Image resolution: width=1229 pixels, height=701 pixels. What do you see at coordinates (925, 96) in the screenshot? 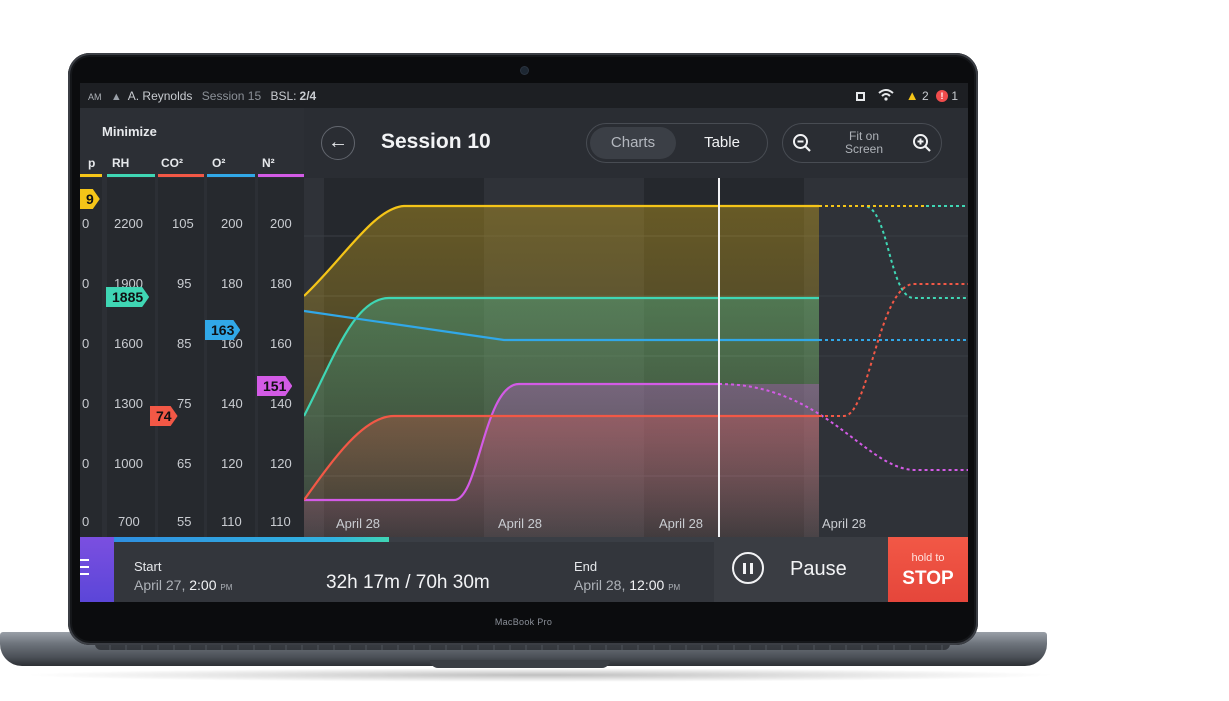
I see `warning-count: 2` at bounding box center [925, 96].